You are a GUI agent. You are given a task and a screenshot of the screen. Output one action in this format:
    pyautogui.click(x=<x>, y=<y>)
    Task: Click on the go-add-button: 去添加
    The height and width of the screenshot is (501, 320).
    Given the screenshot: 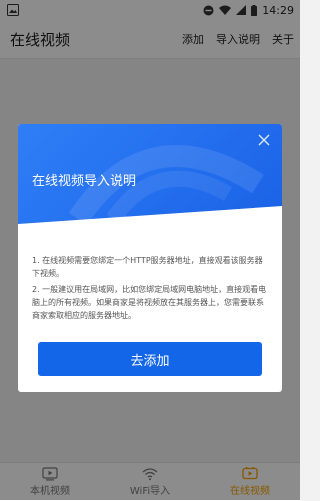 What is the action you would take?
    pyautogui.click(x=150, y=359)
    